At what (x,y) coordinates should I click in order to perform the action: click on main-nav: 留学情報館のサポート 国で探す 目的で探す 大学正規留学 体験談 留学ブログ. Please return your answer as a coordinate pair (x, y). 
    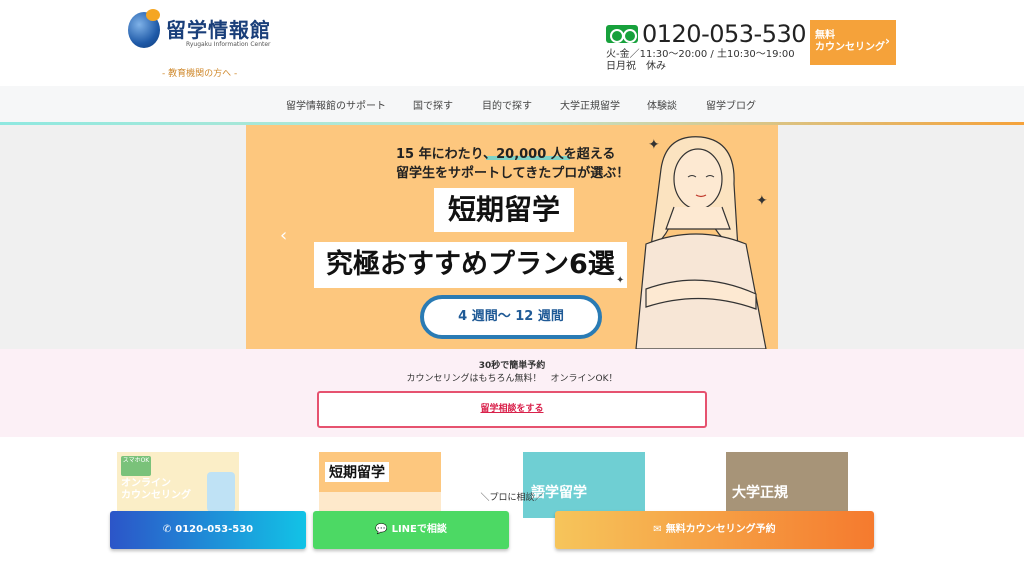
    Looking at the image, I should click on (512, 104).